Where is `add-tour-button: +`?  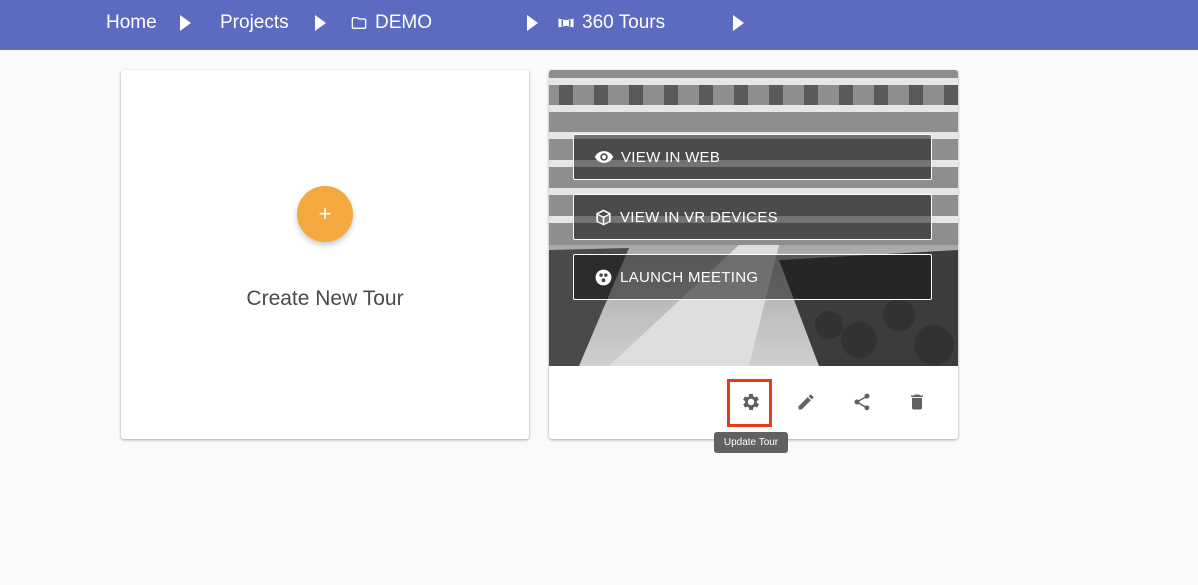 add-tour-button: + is located at coordinates (325, 214).